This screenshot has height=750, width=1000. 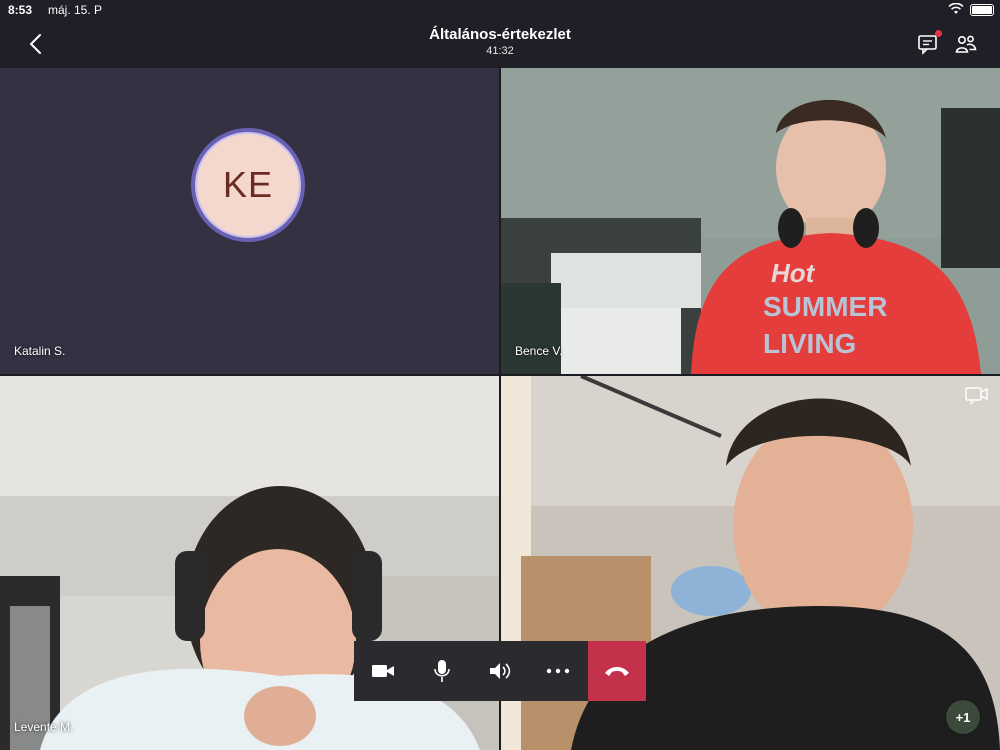 What do you see at coordinates (75, 10) in the screenshot?
I see `status-date: máj. 15. P` at bounding box center [75, 10].